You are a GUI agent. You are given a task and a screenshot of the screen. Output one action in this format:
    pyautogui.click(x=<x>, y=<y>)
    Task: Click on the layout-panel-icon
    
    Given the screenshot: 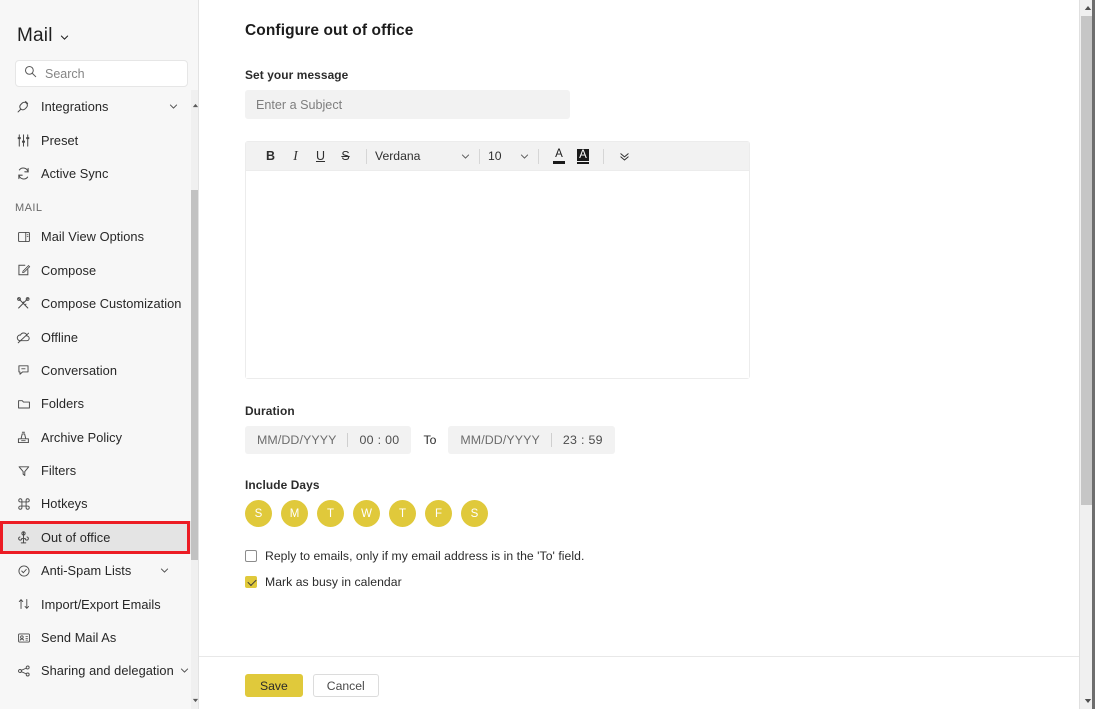 What is the action you would take?
    pyautogui.click(x=23, y=236)
    